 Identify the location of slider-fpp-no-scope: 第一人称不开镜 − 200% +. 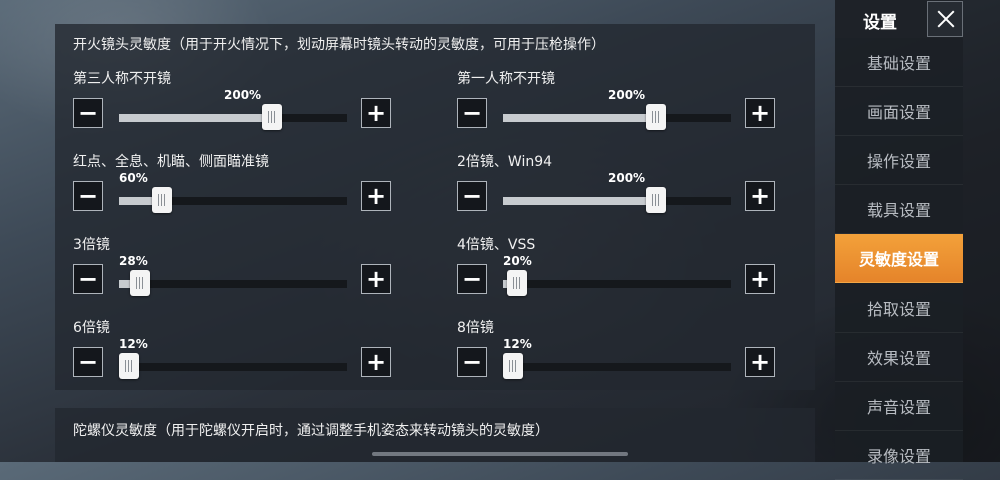
(617, 102).